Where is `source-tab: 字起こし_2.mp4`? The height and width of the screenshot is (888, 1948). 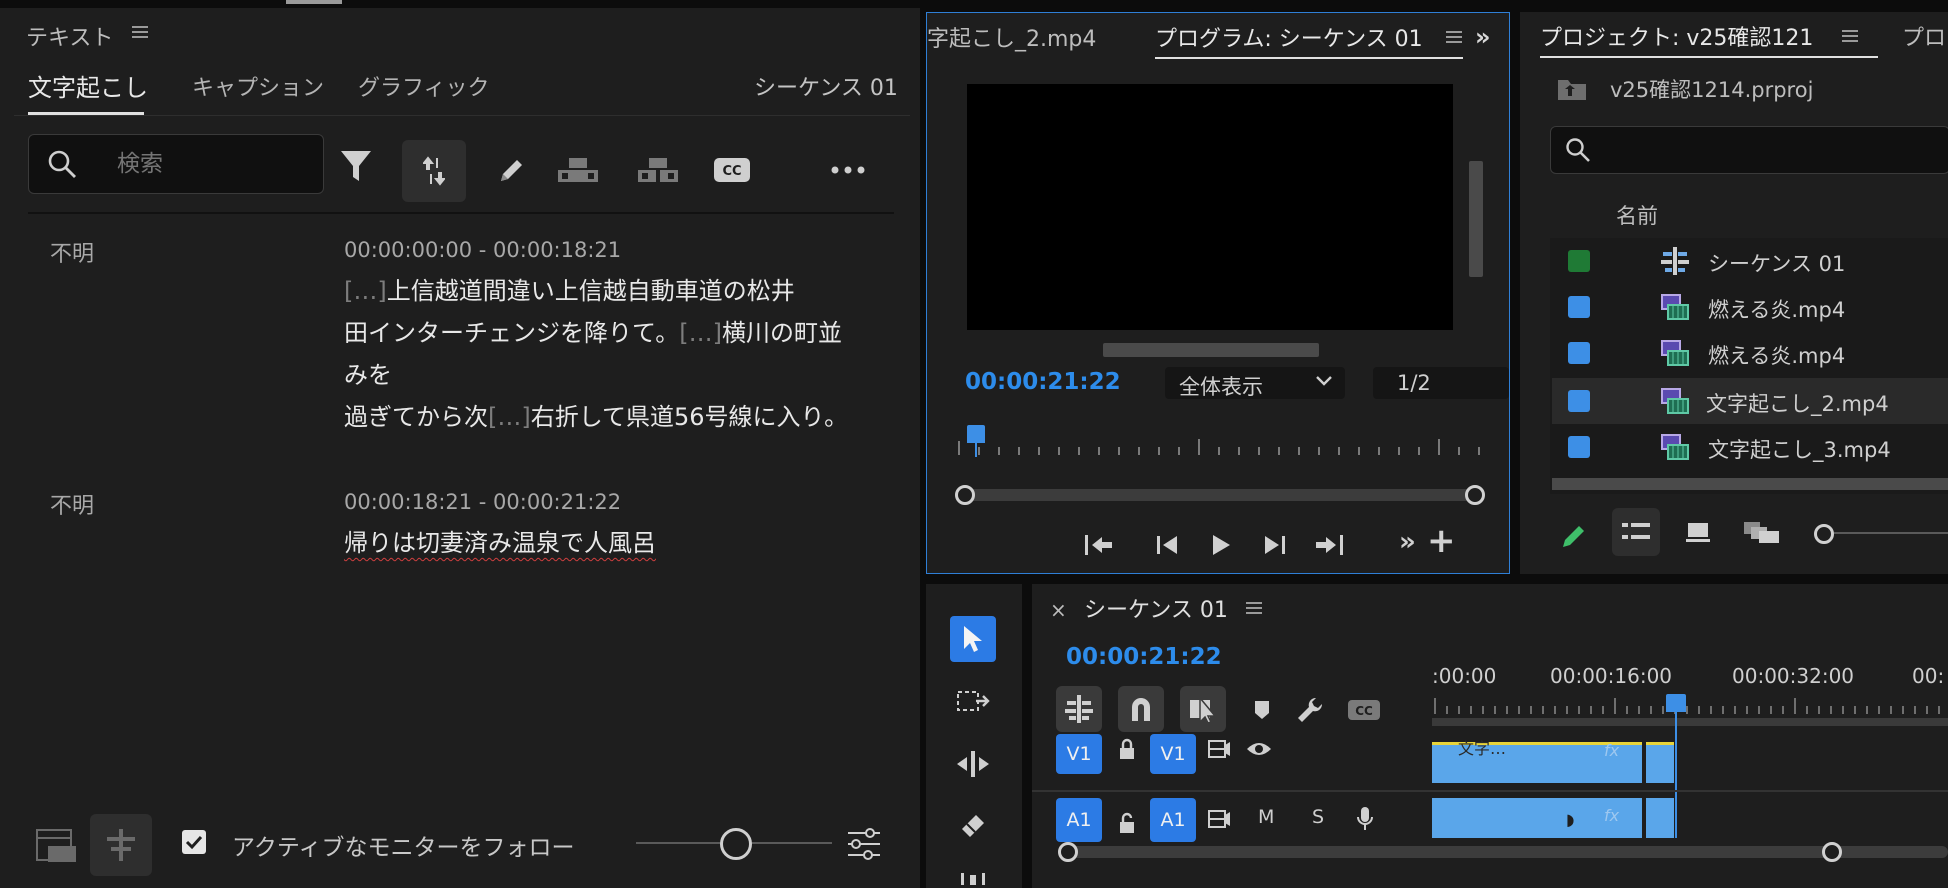
source-tab: 字起こし_2.mp4 is located at coordinates (1011, 37).